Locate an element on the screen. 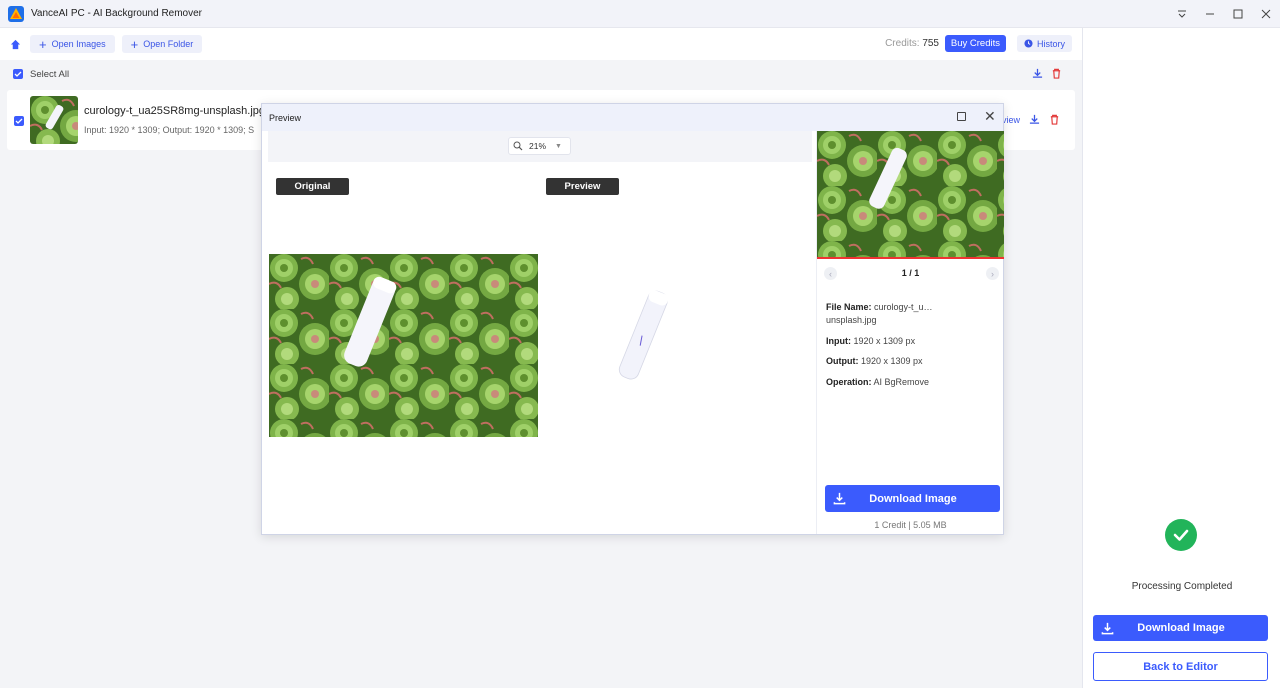 This screenshot has width=1280, height=688. clock-icon is located at coordinates (1028, 43).